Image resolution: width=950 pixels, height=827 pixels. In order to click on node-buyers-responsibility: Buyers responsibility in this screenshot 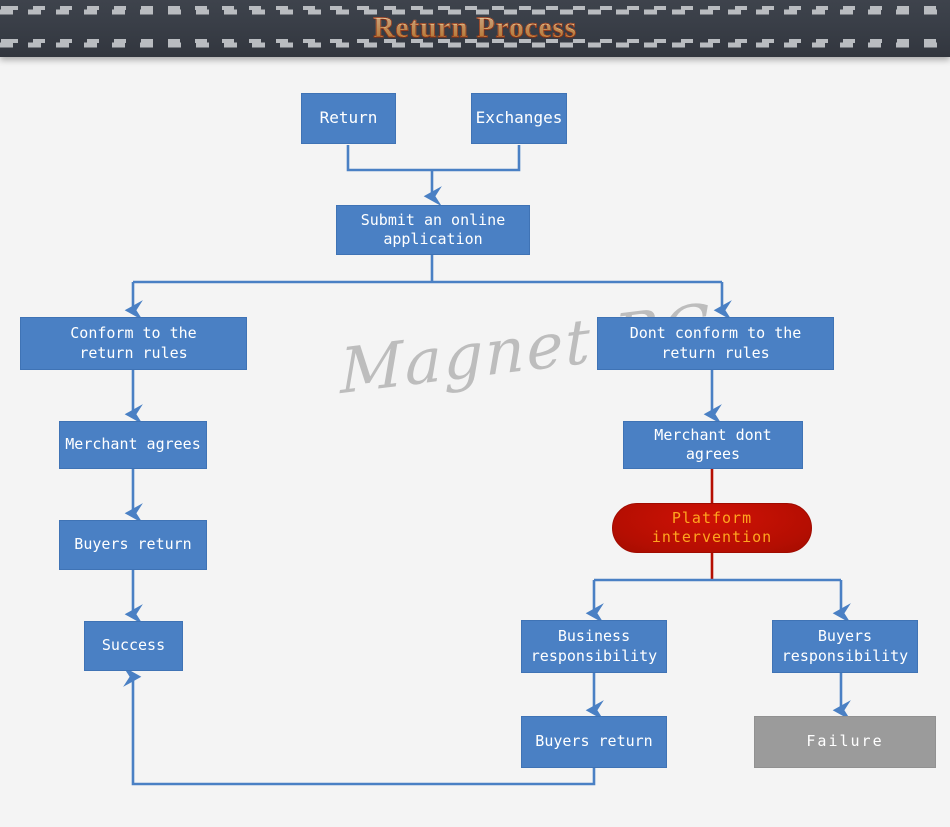, I will do `click(845, 646)`.